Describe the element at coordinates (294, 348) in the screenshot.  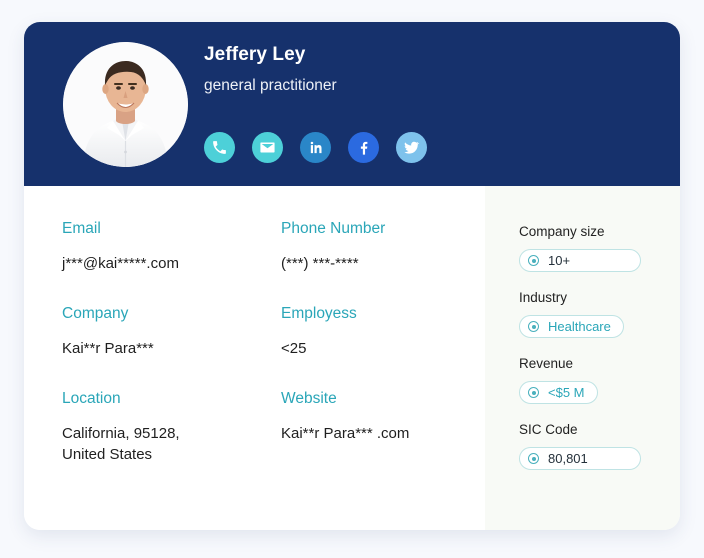
I see `field-value: <25` at that location.